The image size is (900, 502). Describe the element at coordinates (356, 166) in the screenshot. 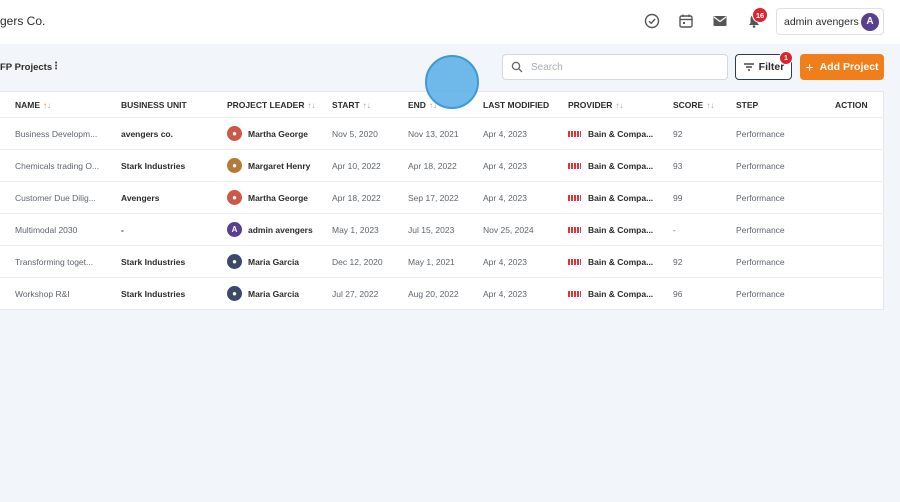

I see `start-date: Apr 10, 2022` at that location.